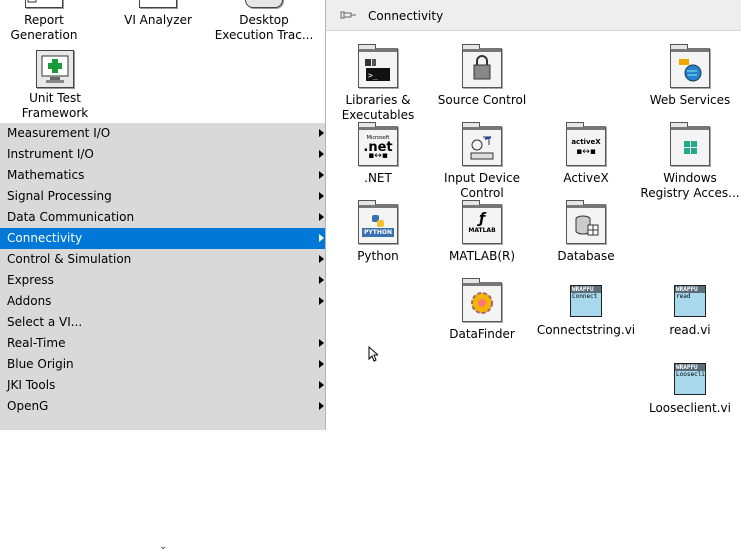 The height and width of the screenshot is (553, 741). I want to click on matlab-glyph-text: MATLAB, so click(482, 230).